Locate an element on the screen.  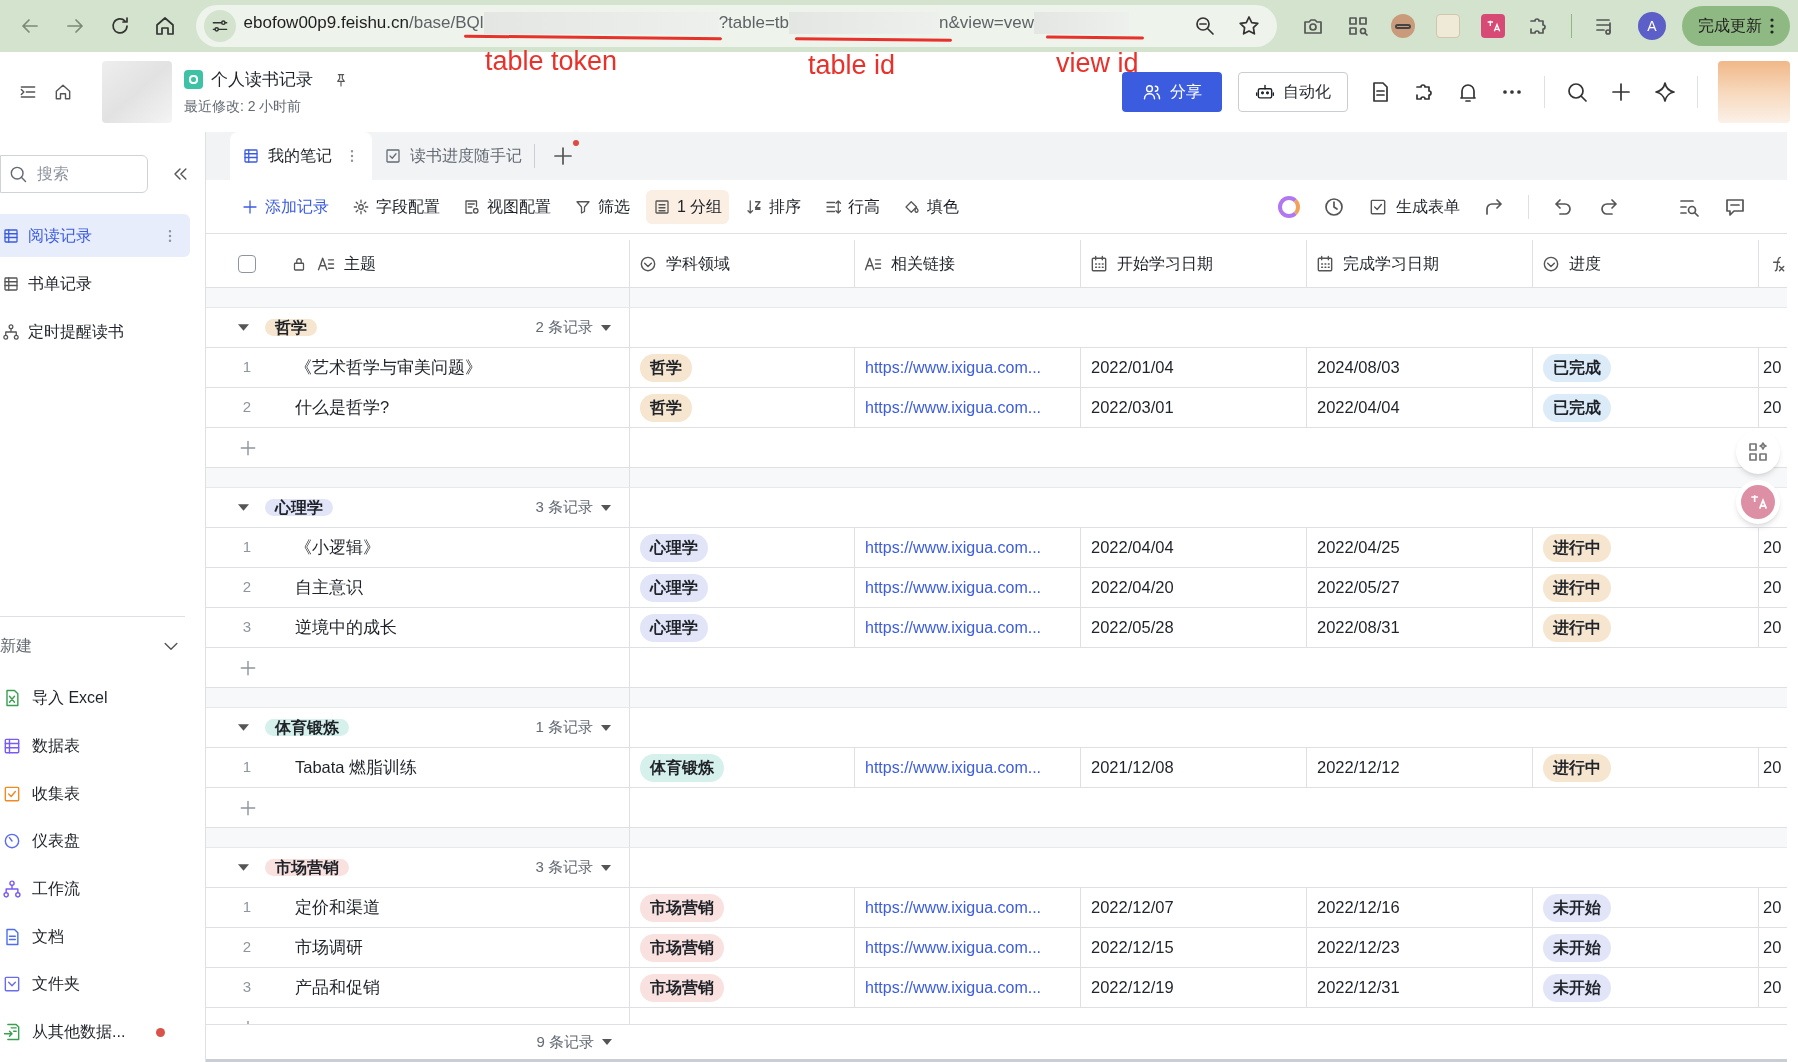
column-header: 完成学习日期 is located at coordinates (1391, 263).